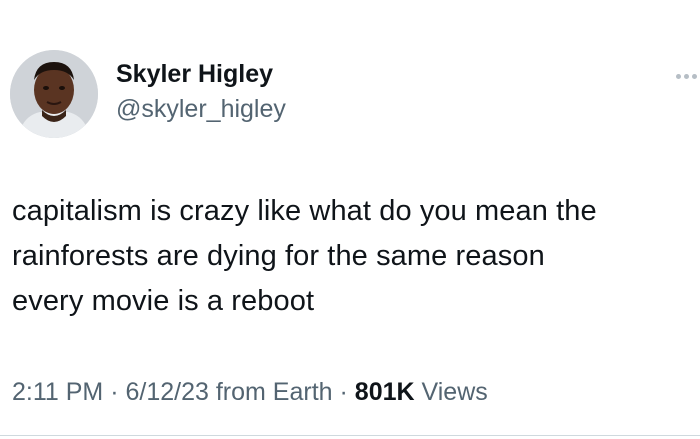  What do you see at coordinates (385, 392) in the screenshot?
I see `views-count: 801K` at bounding box center [385, 392].